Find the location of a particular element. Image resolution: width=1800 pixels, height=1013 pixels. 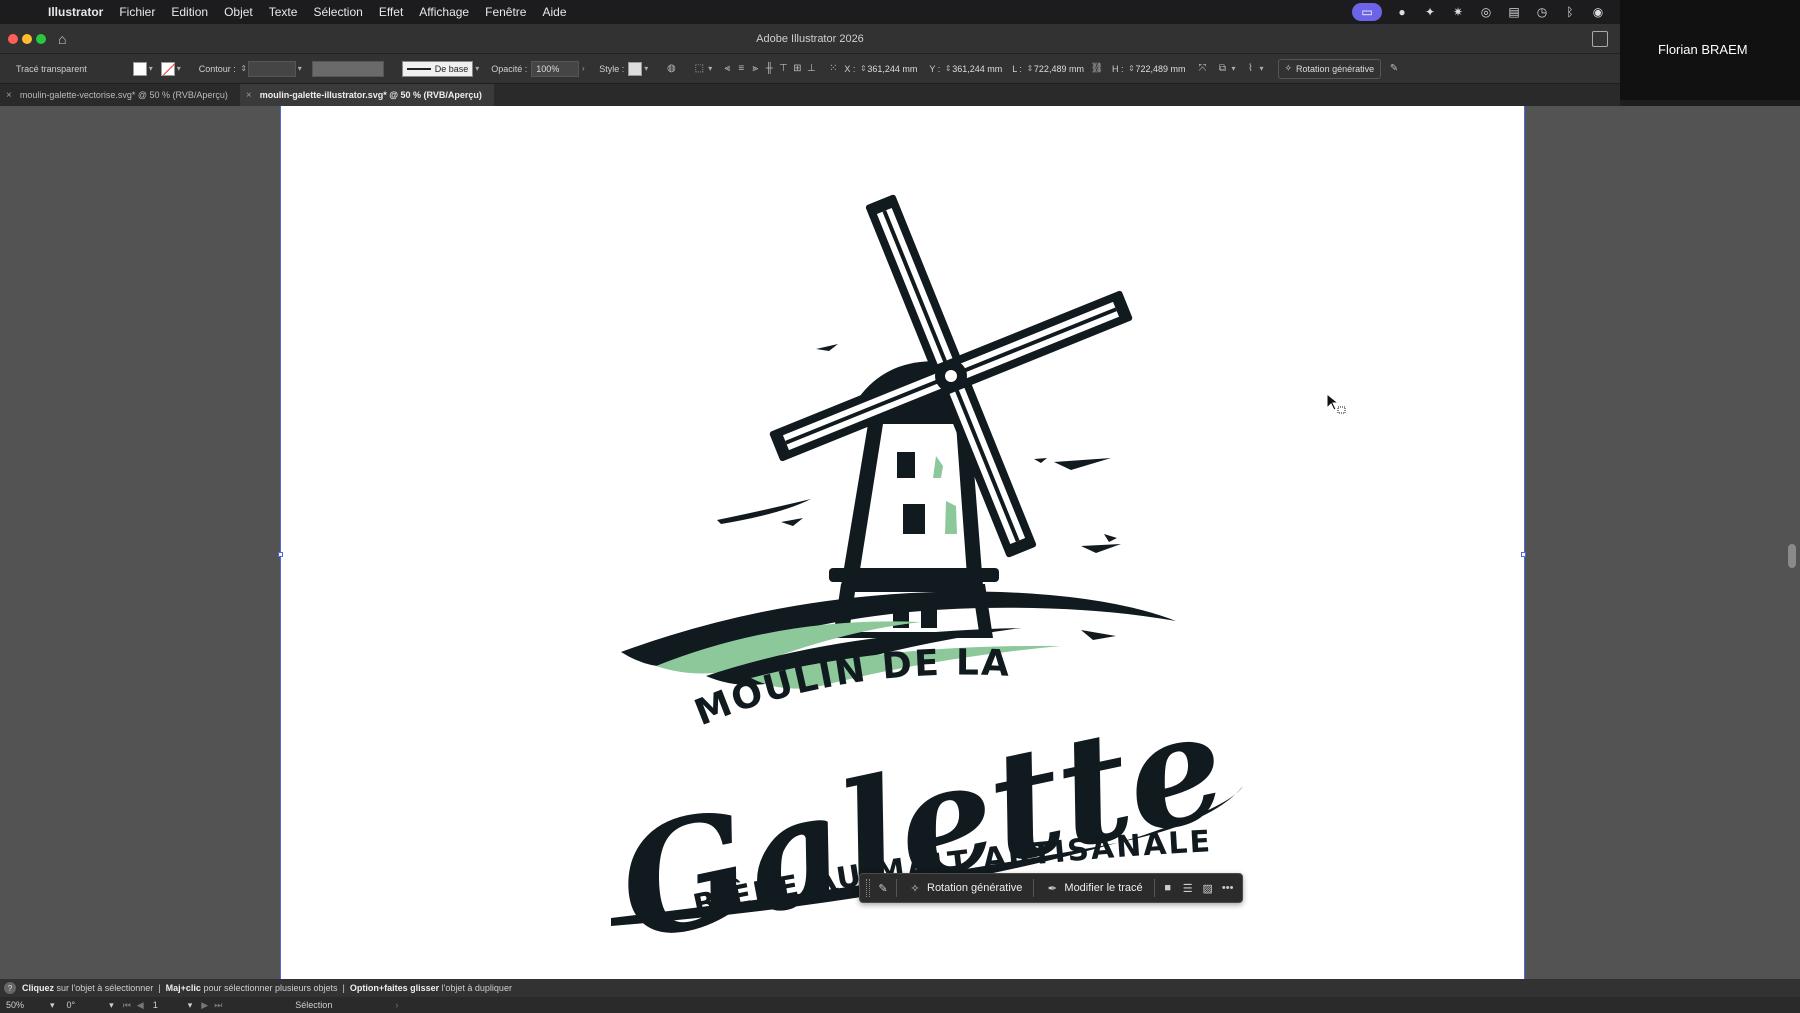

generative-rotation-task-button: ✧ Rotation générative is located at coordinates (965, 888).